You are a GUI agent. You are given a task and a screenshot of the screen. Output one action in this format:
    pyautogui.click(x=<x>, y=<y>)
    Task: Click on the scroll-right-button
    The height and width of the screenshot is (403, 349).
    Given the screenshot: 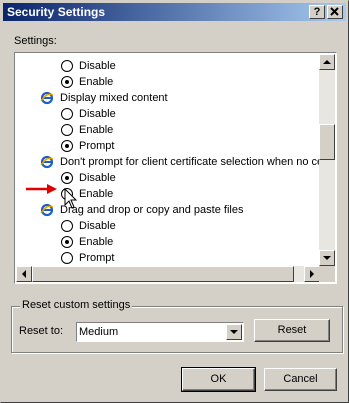 What is the action you would take?
    pyautogui.click(x=312, y=274)
    